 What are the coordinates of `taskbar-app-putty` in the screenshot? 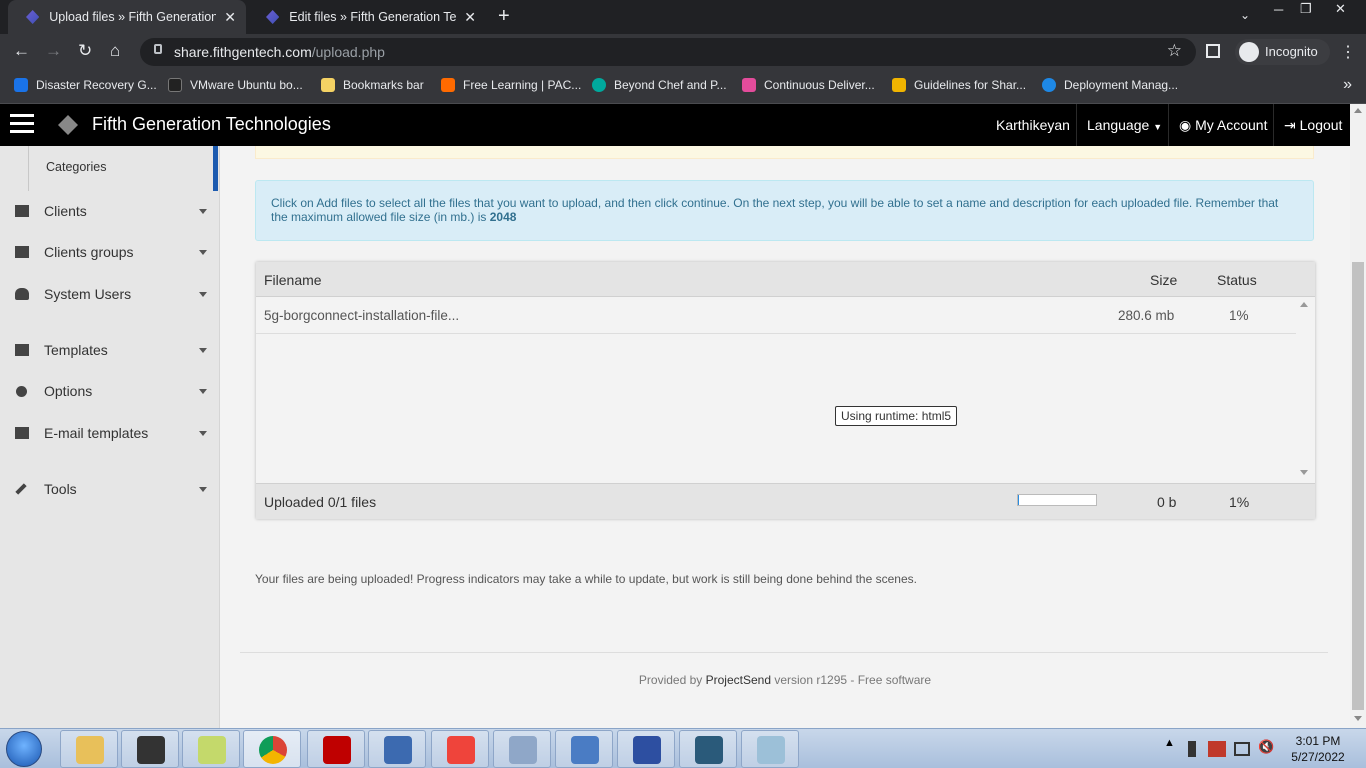 It's located at (646, 749).